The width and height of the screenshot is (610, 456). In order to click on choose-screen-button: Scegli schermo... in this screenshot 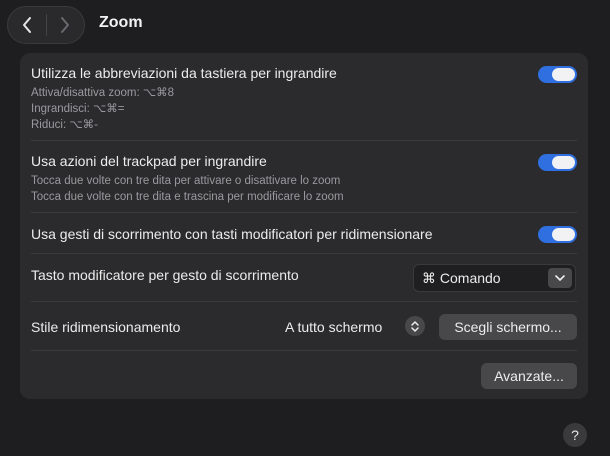, I will do `click(508, 327)`.